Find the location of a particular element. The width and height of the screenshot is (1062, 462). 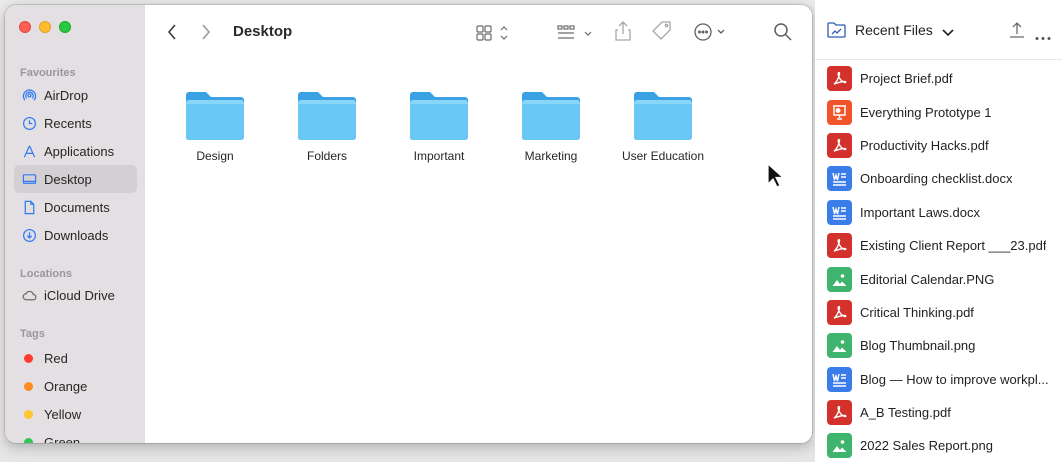

recent-file-item: Everything Prototype 1 is located at coordinates (938, 111).